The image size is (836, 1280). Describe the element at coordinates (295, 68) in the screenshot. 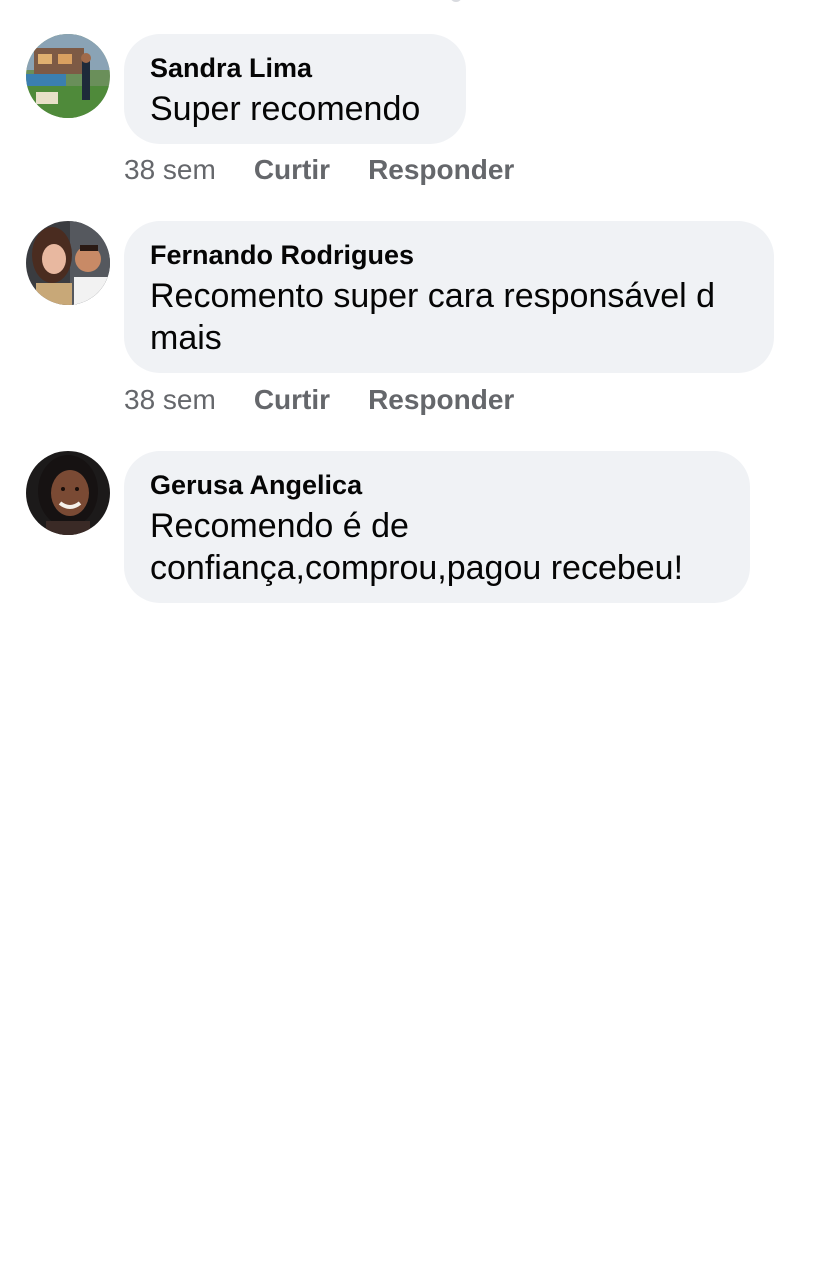

I see `comment-author: Sandra Lima` at that location.